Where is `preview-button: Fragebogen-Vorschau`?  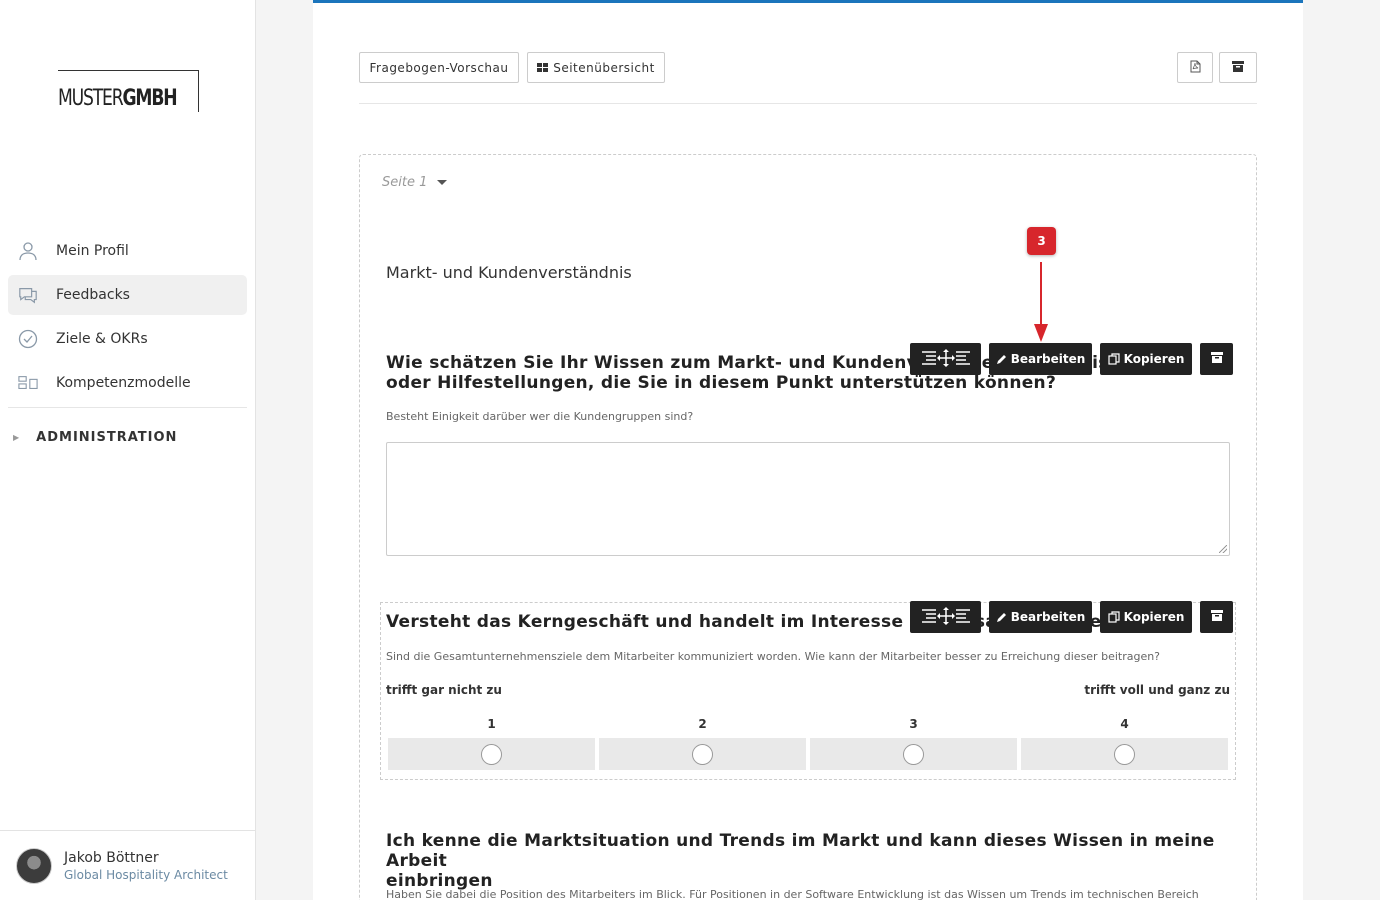 preview-button: Fragebogen-Vorschau is located at coordinates (439, 67).